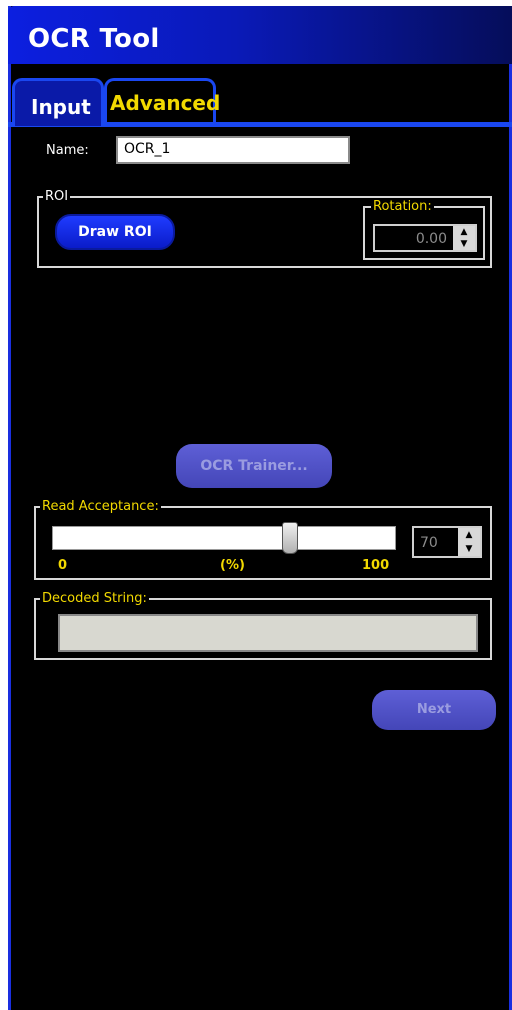 Image resolution: width=512 pixels, height=1010 pixels. Describe the element at coordinates (224, 538) in the screenshot. I see `read-acceptance-slider-track` at that location.